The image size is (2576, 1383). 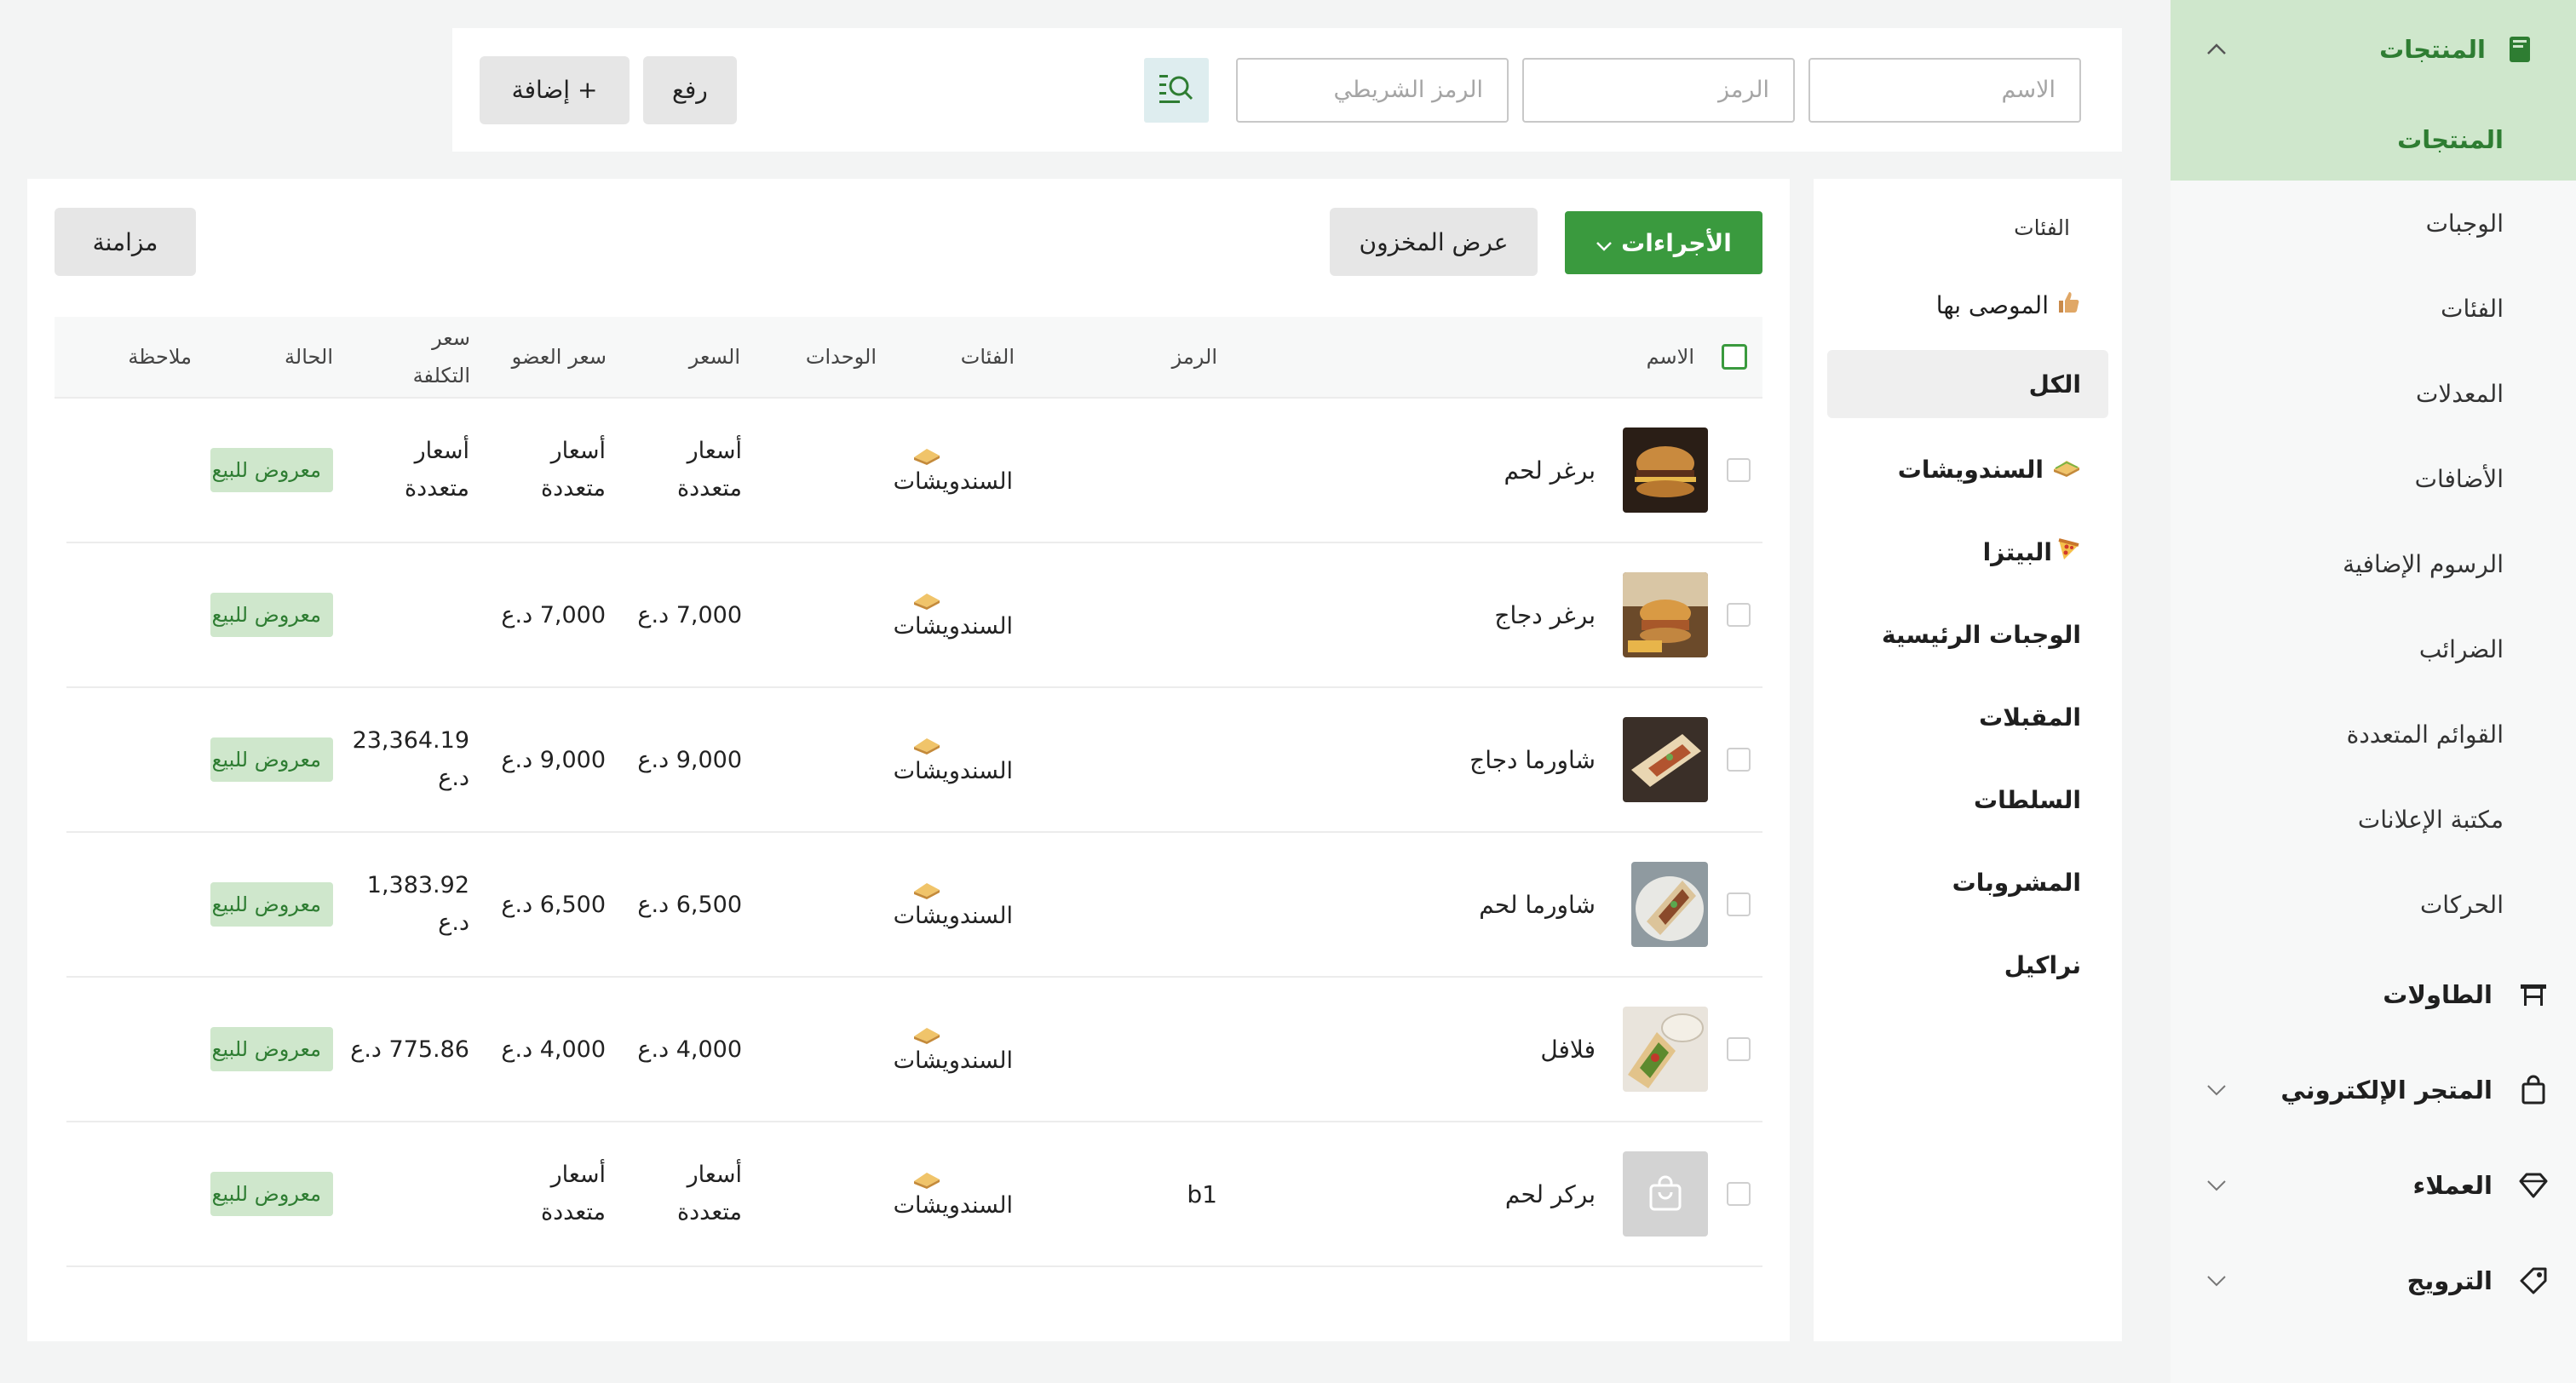 What do you see at coordinates (2374, 1185) in the screenshot?
I see `sidebar-group-customers: العملاء` at bounding box center [2374, 1185].